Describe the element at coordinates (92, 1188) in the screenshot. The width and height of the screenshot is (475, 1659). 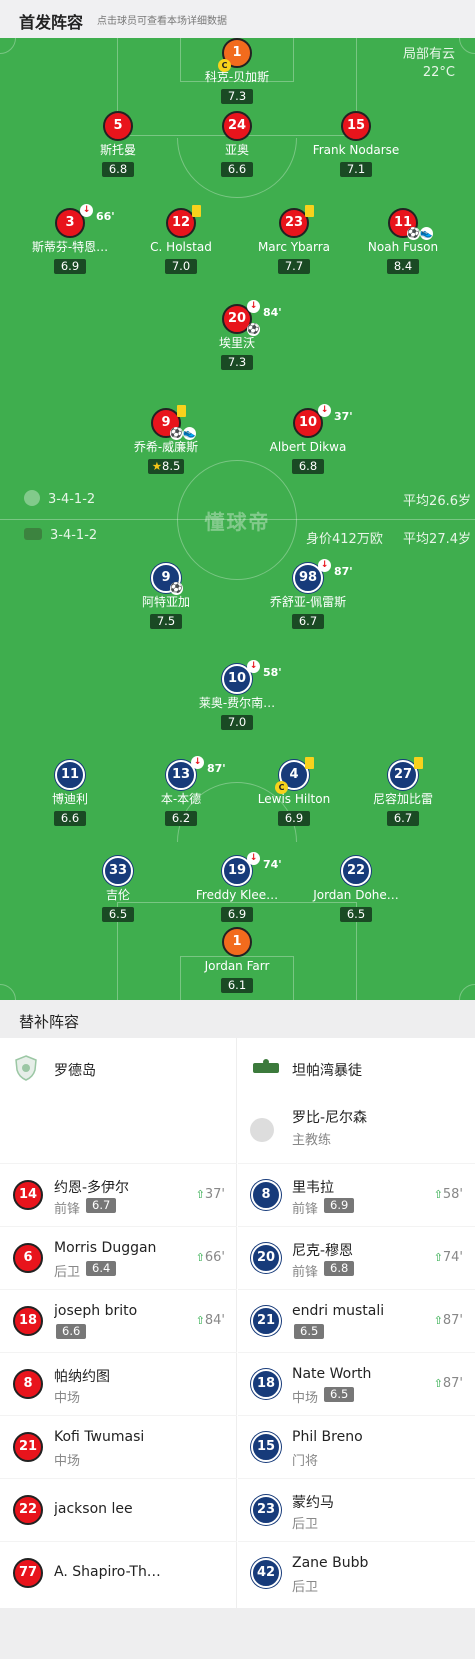
I see `player-name: 约恩-多伊尔` at that location.